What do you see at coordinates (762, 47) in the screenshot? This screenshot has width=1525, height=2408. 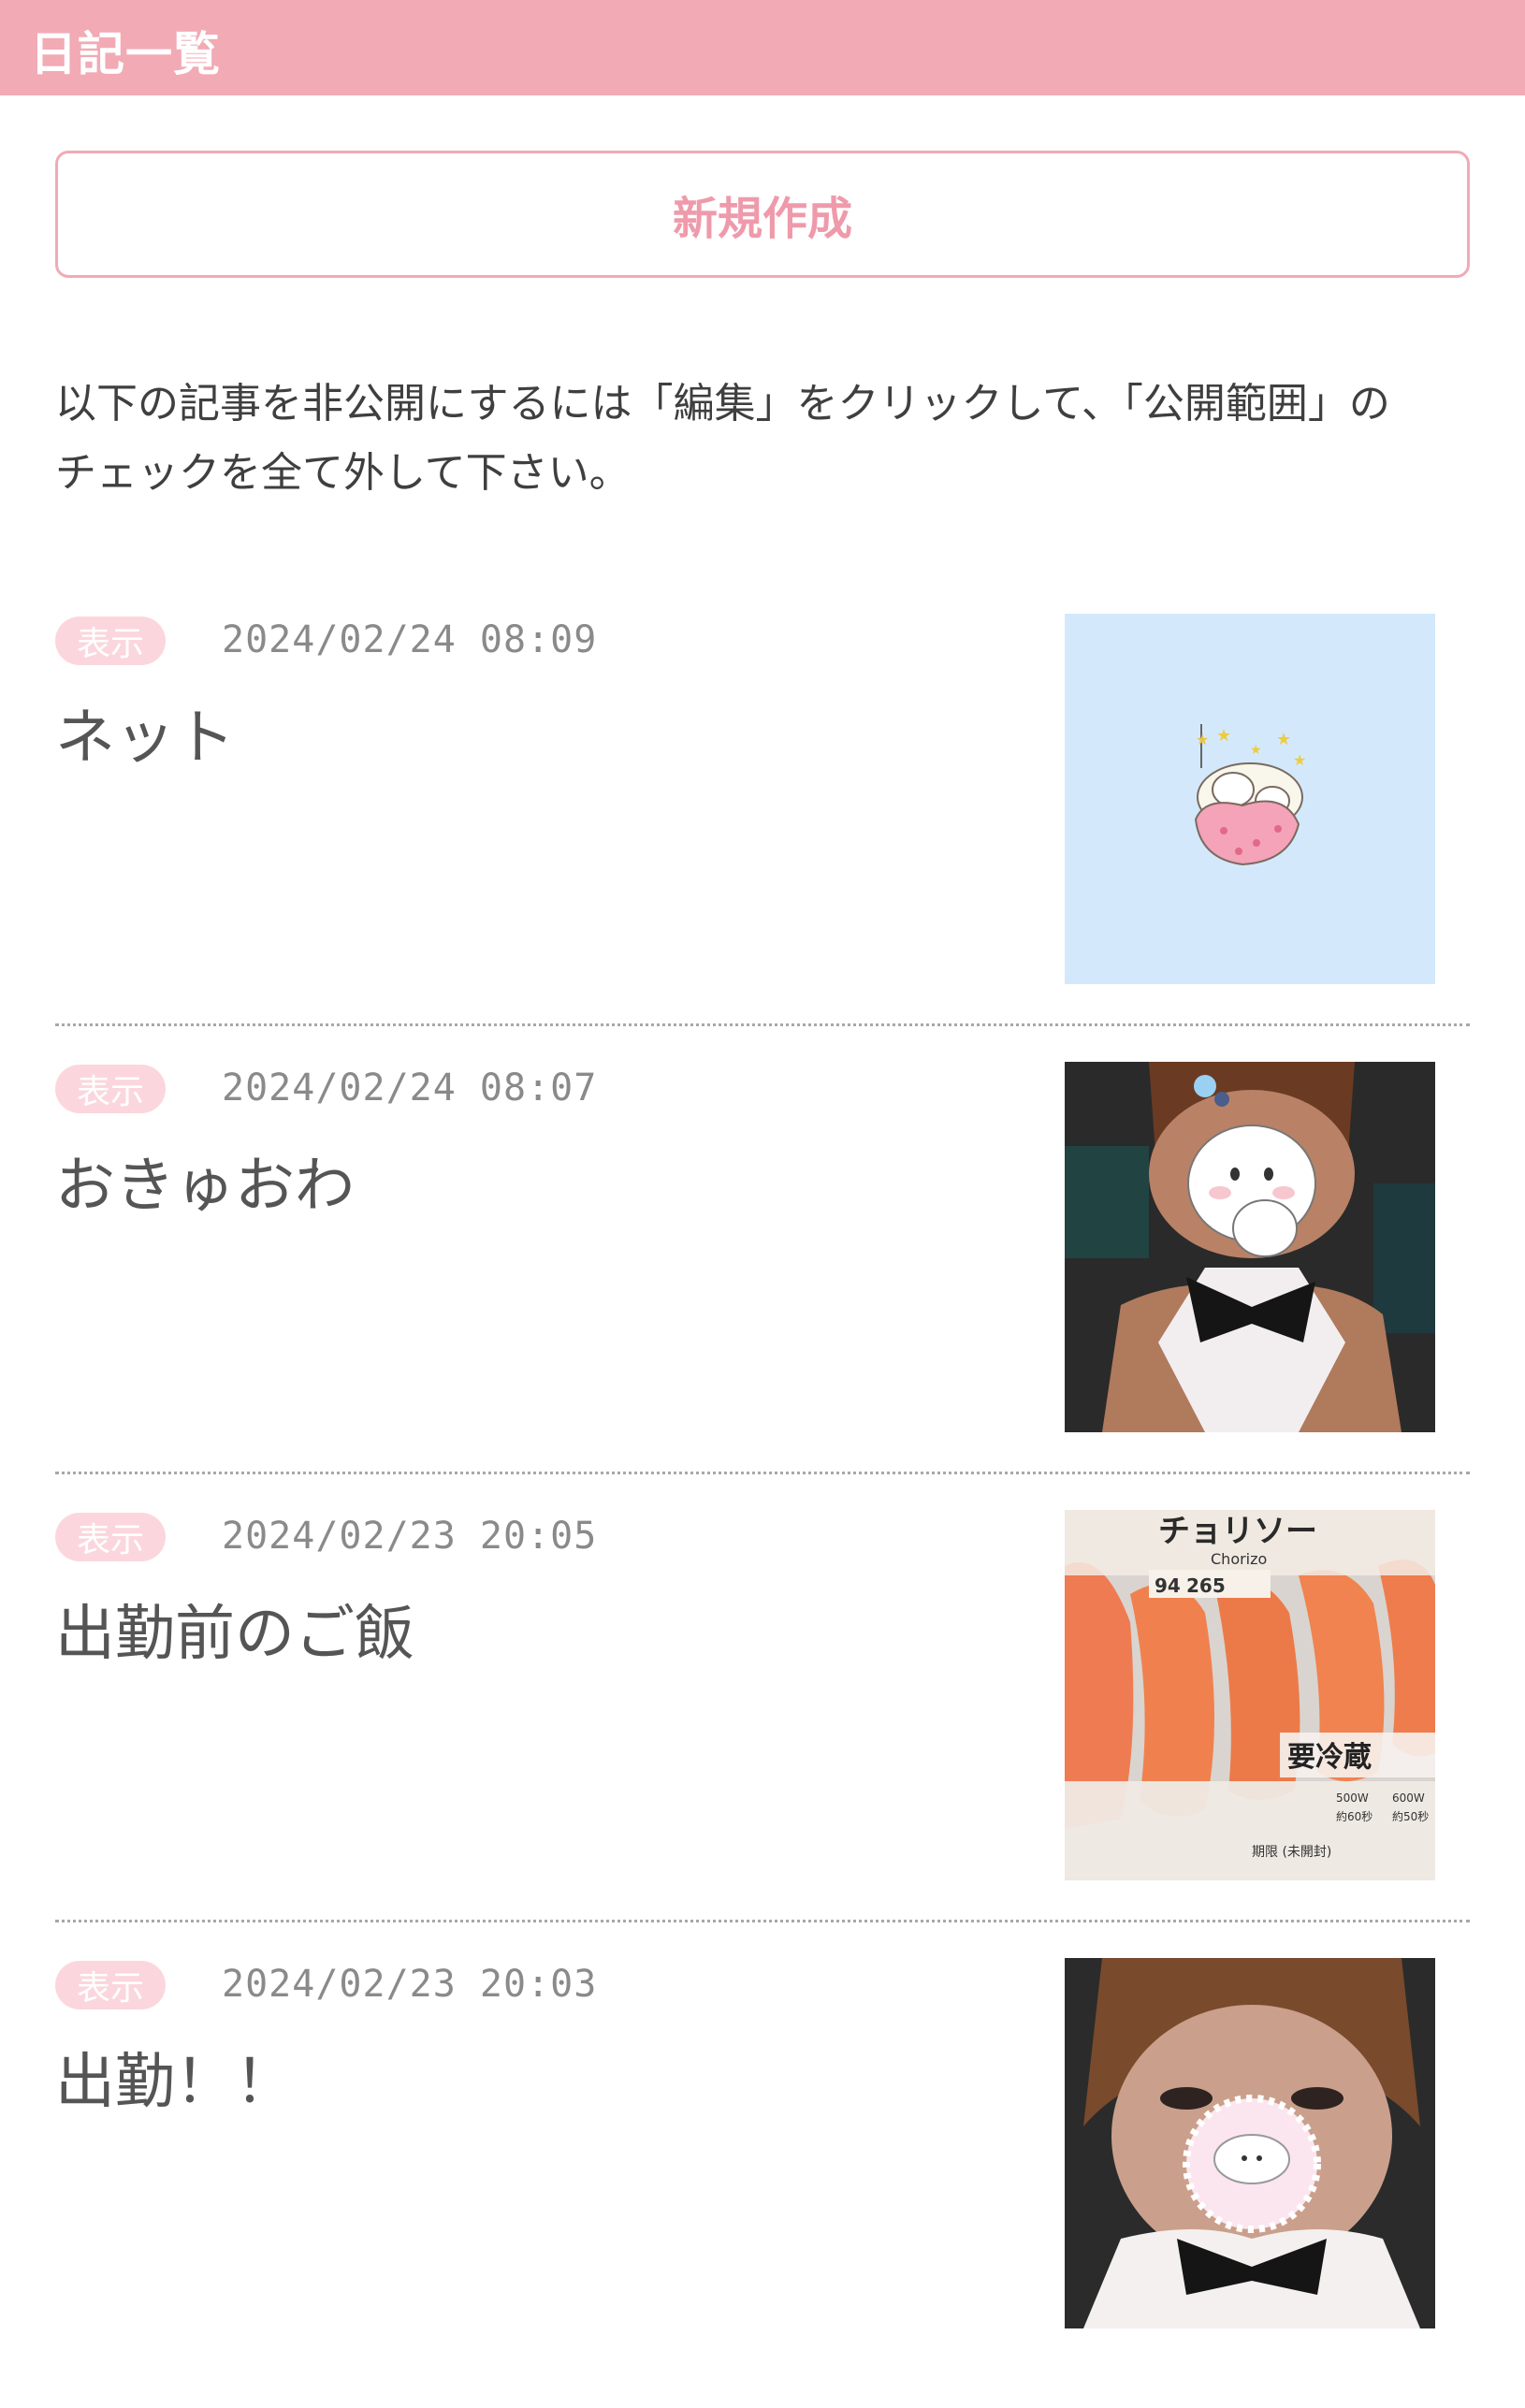 I see `header-bar: 日記一覧` at bounding box center [762, 47].